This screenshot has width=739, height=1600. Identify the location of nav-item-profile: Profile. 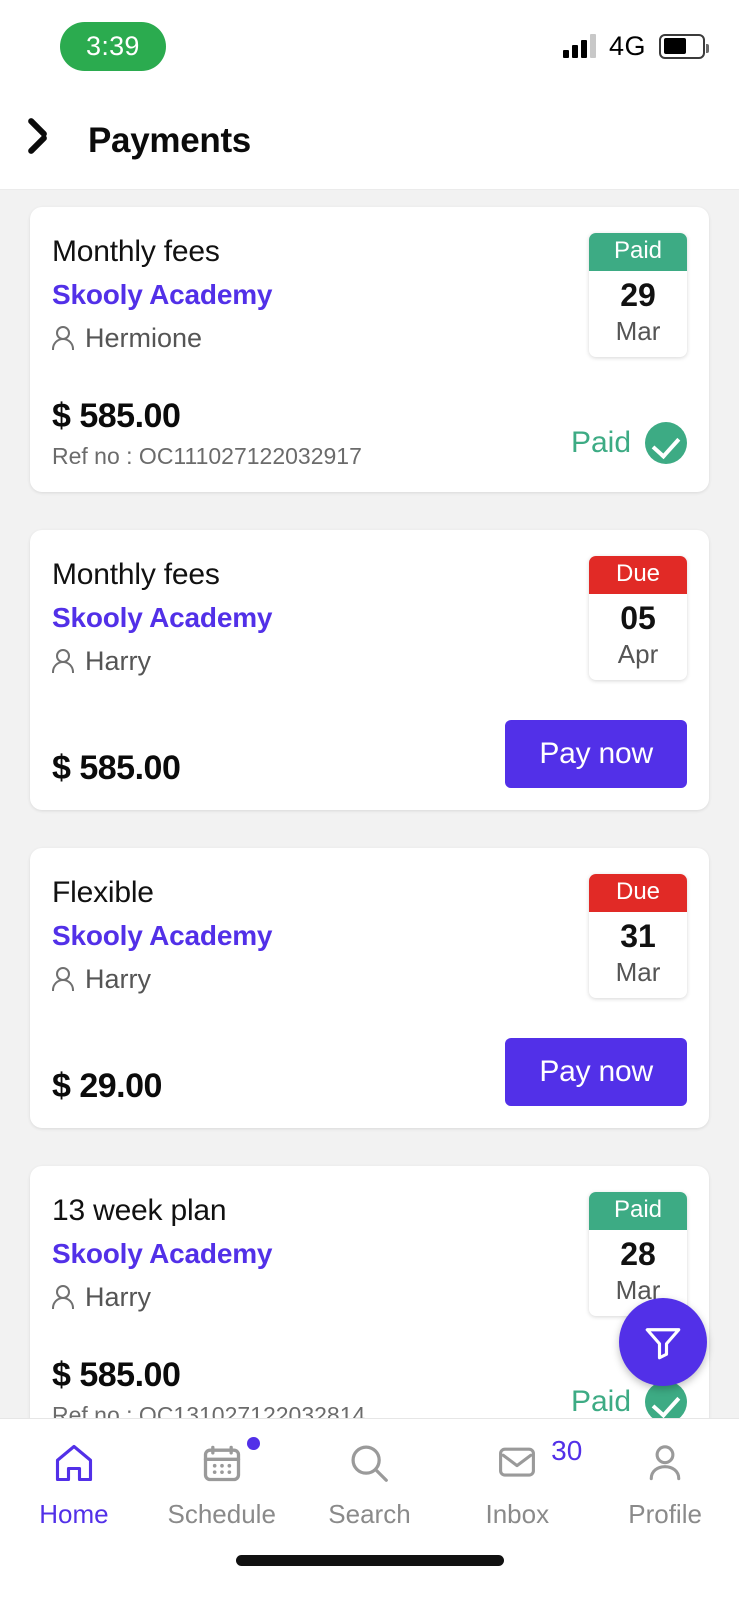
(665, 1484).